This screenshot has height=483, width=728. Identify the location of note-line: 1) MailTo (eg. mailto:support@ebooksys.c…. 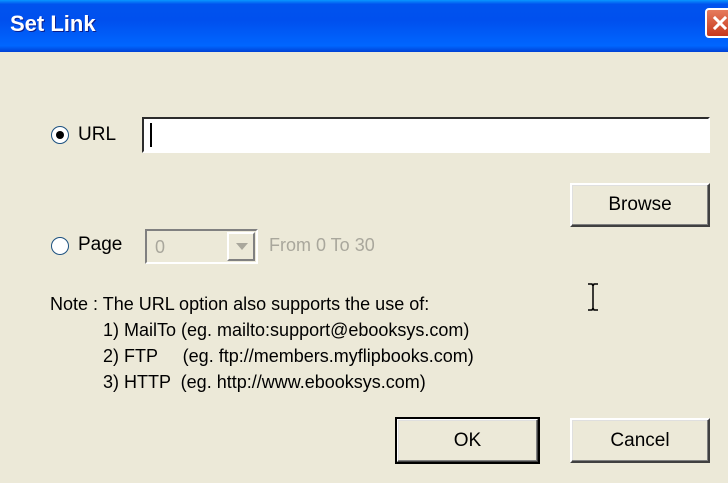
(286, 330).